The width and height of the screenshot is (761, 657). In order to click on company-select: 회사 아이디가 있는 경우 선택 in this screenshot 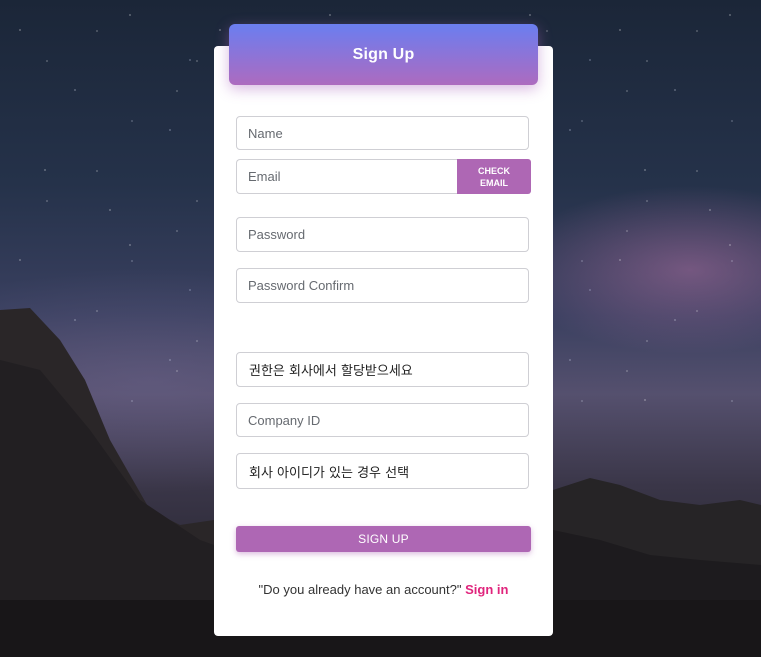, I will do `click(382, 471)`.